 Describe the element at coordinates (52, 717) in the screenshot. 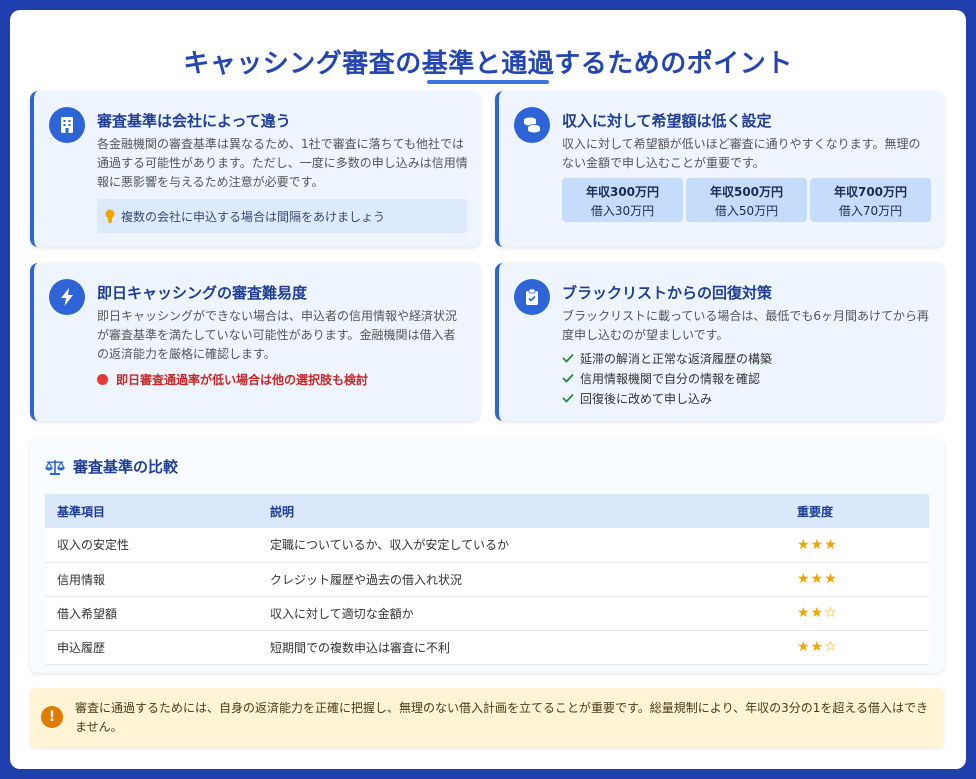

I see `exclamation-icon: !` at that location.